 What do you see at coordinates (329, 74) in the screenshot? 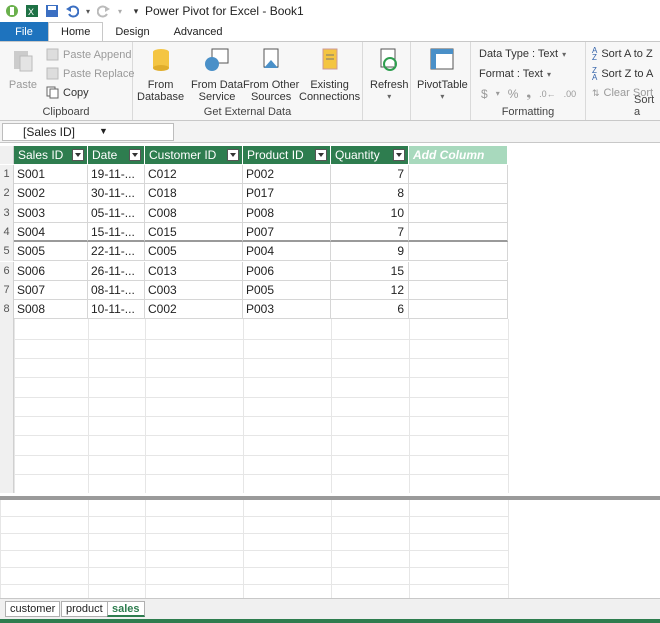
I see `existing-connections-button: Existing Connections` at bounding box center [329, 74].